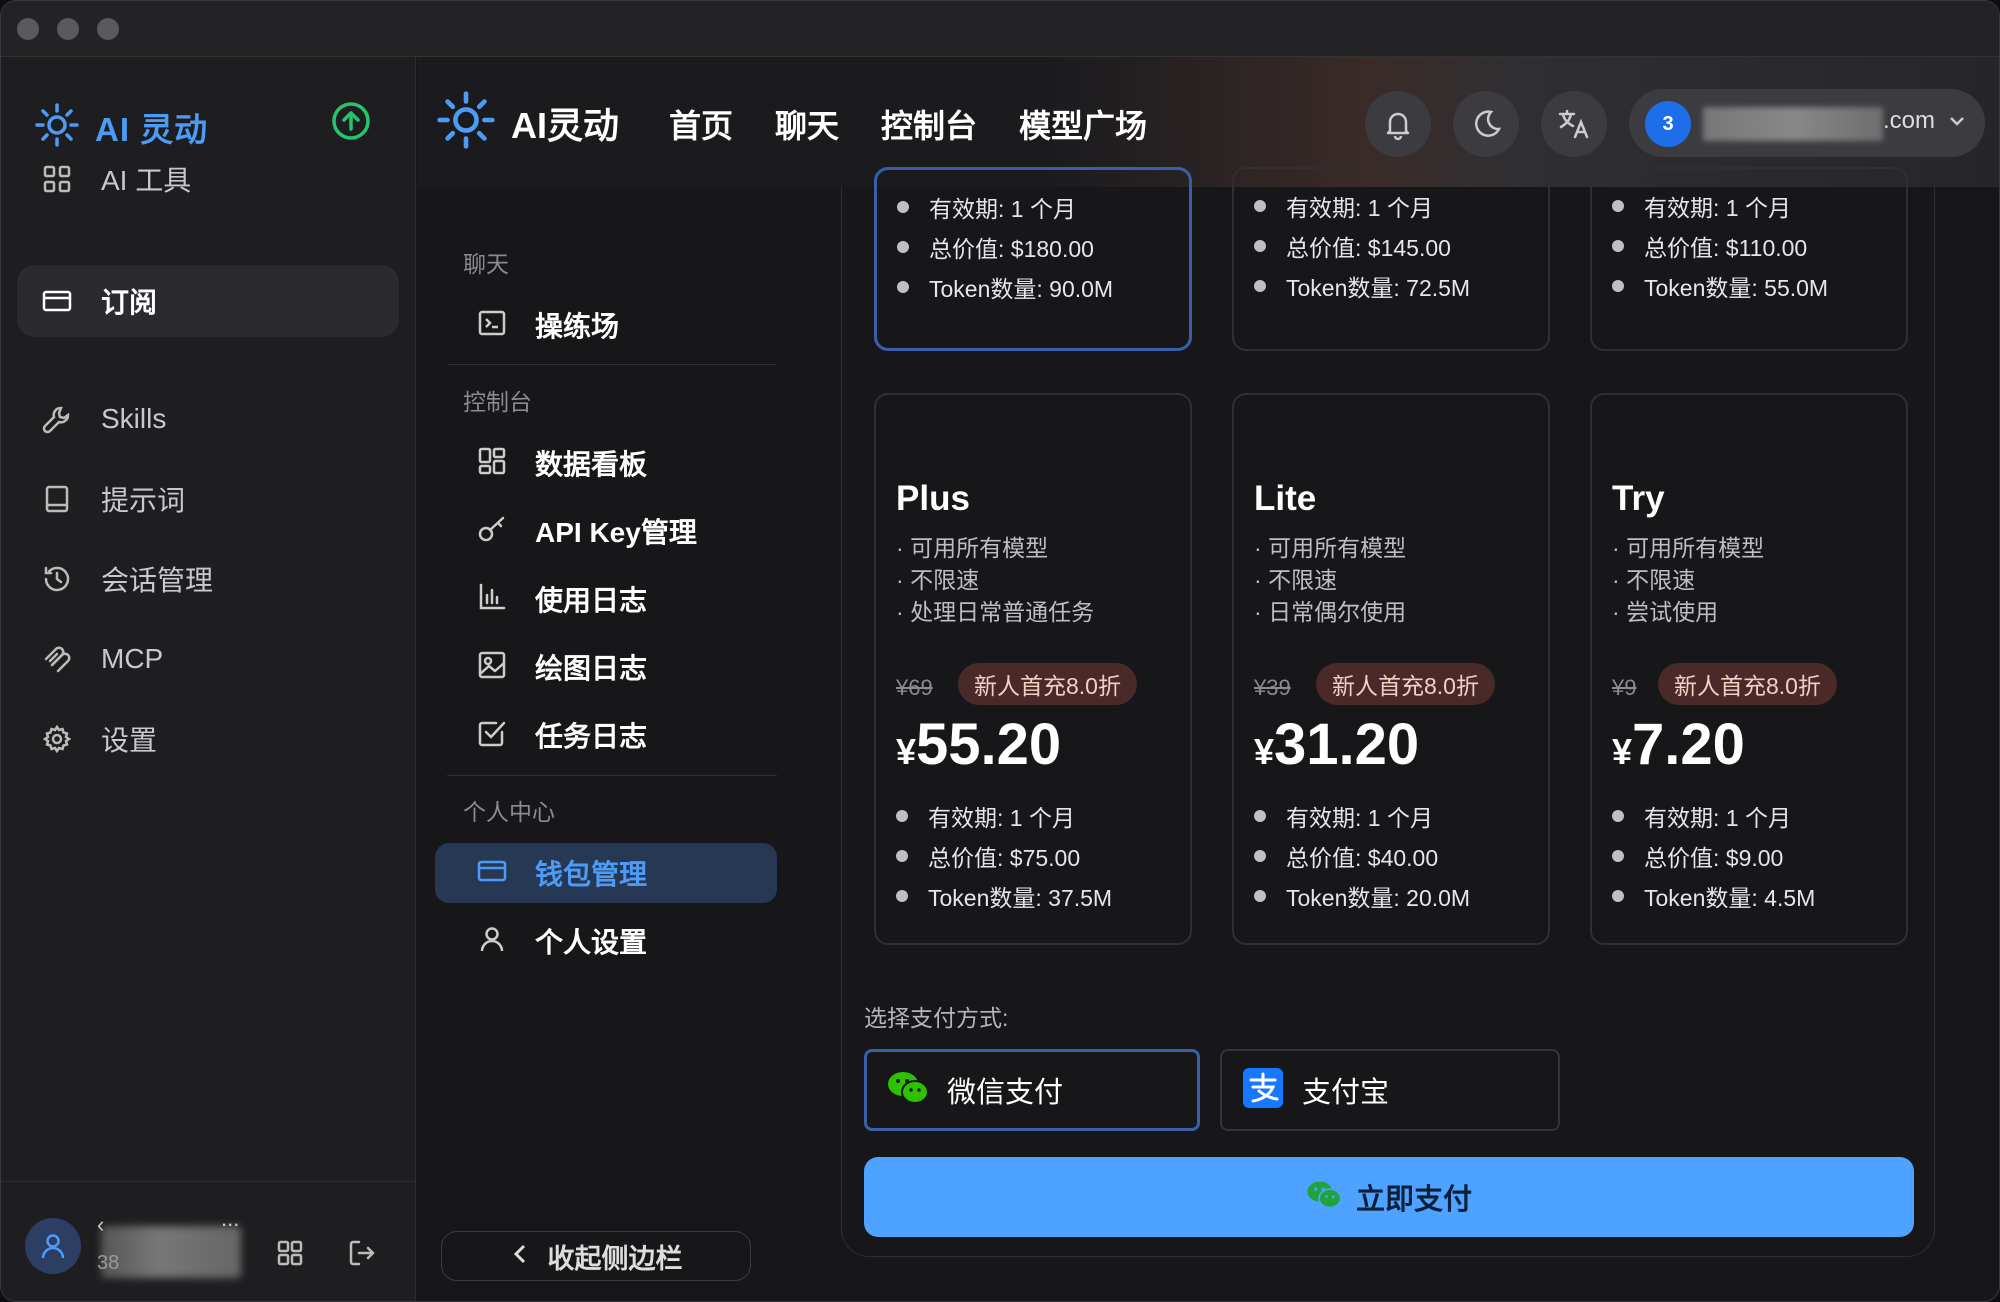  What do you see at coordinates (1083, 124) in the screenshot?
I see `nav-model-square: 模型广场` at bounding box center [1083, 124].